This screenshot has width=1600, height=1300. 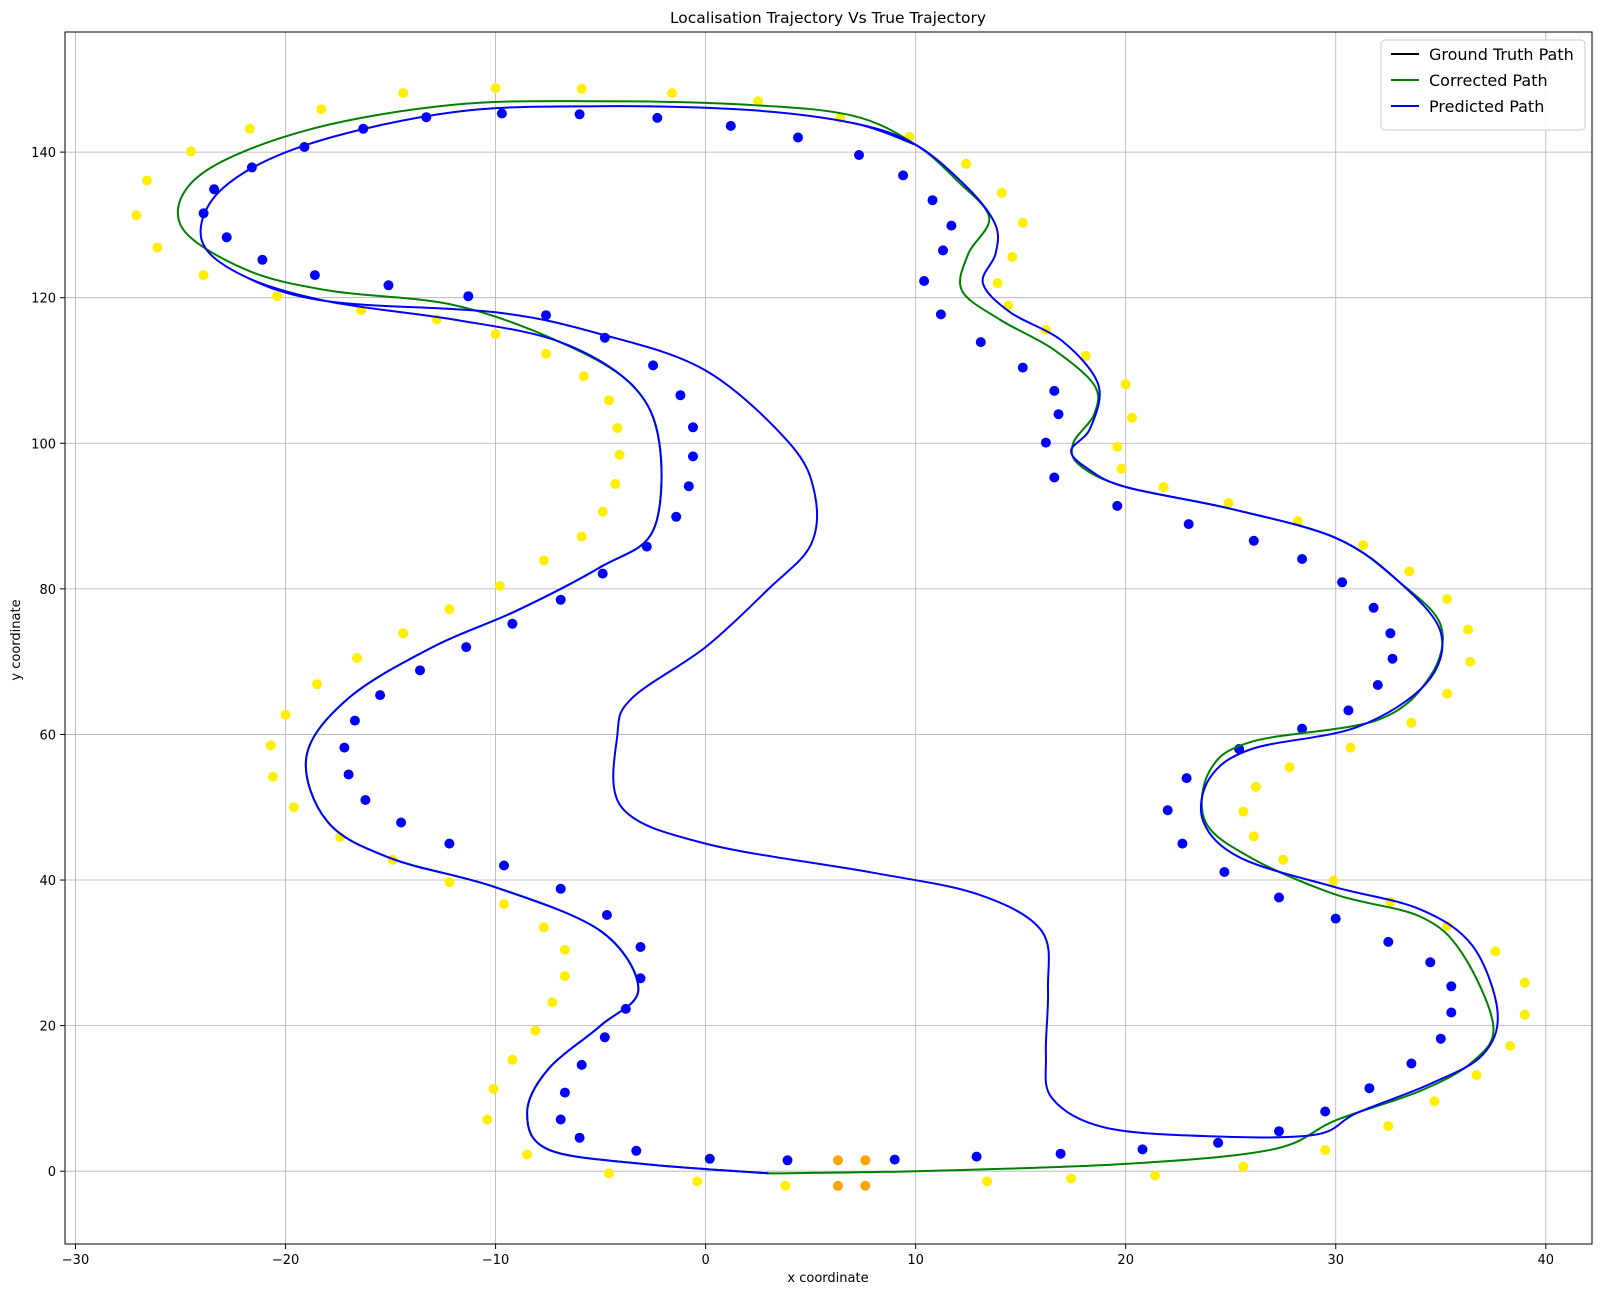 I want to click on y-axis-label: y coordinate, so click(x=16, y=639).